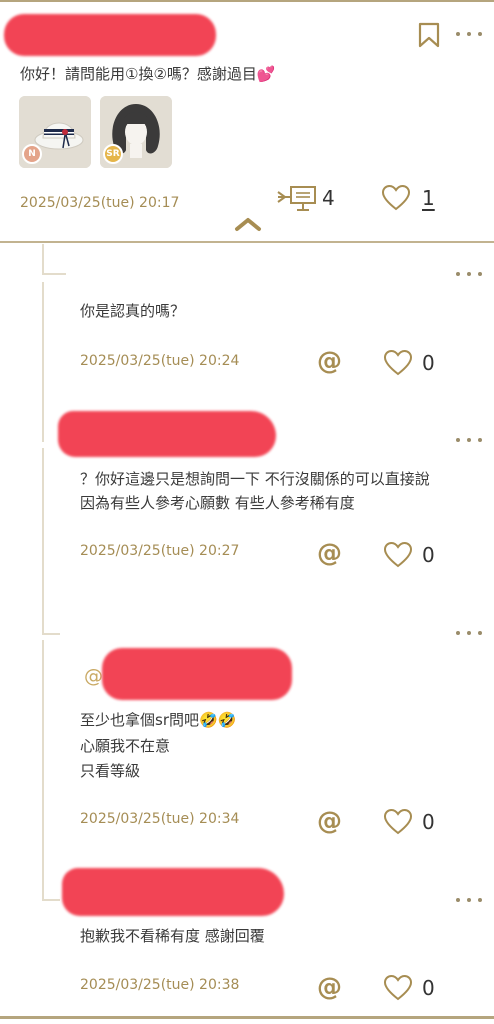 The height and width of the screenshot is (1024, 494). What do you see at coordinates (172, 936) in the screenshot?
I see `comment-text: 抱歉我不看稀有度 感謝回覆` at bounding box center [172, 936].